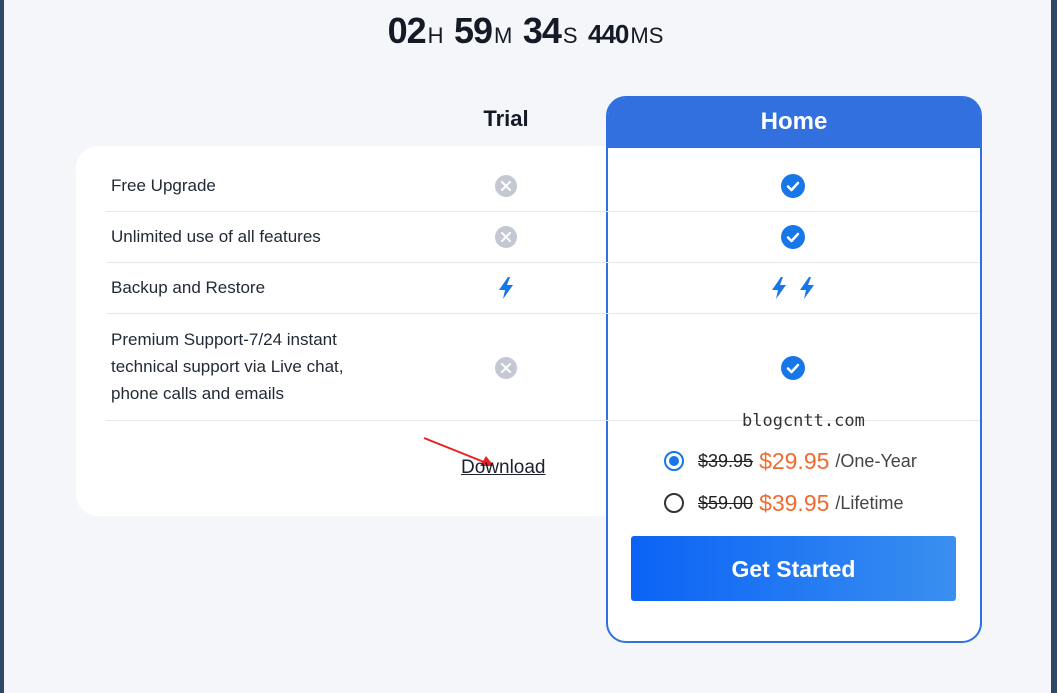  I want to click on countdown-timer: 02H 59M 34S 440MS, so click(528, 31).